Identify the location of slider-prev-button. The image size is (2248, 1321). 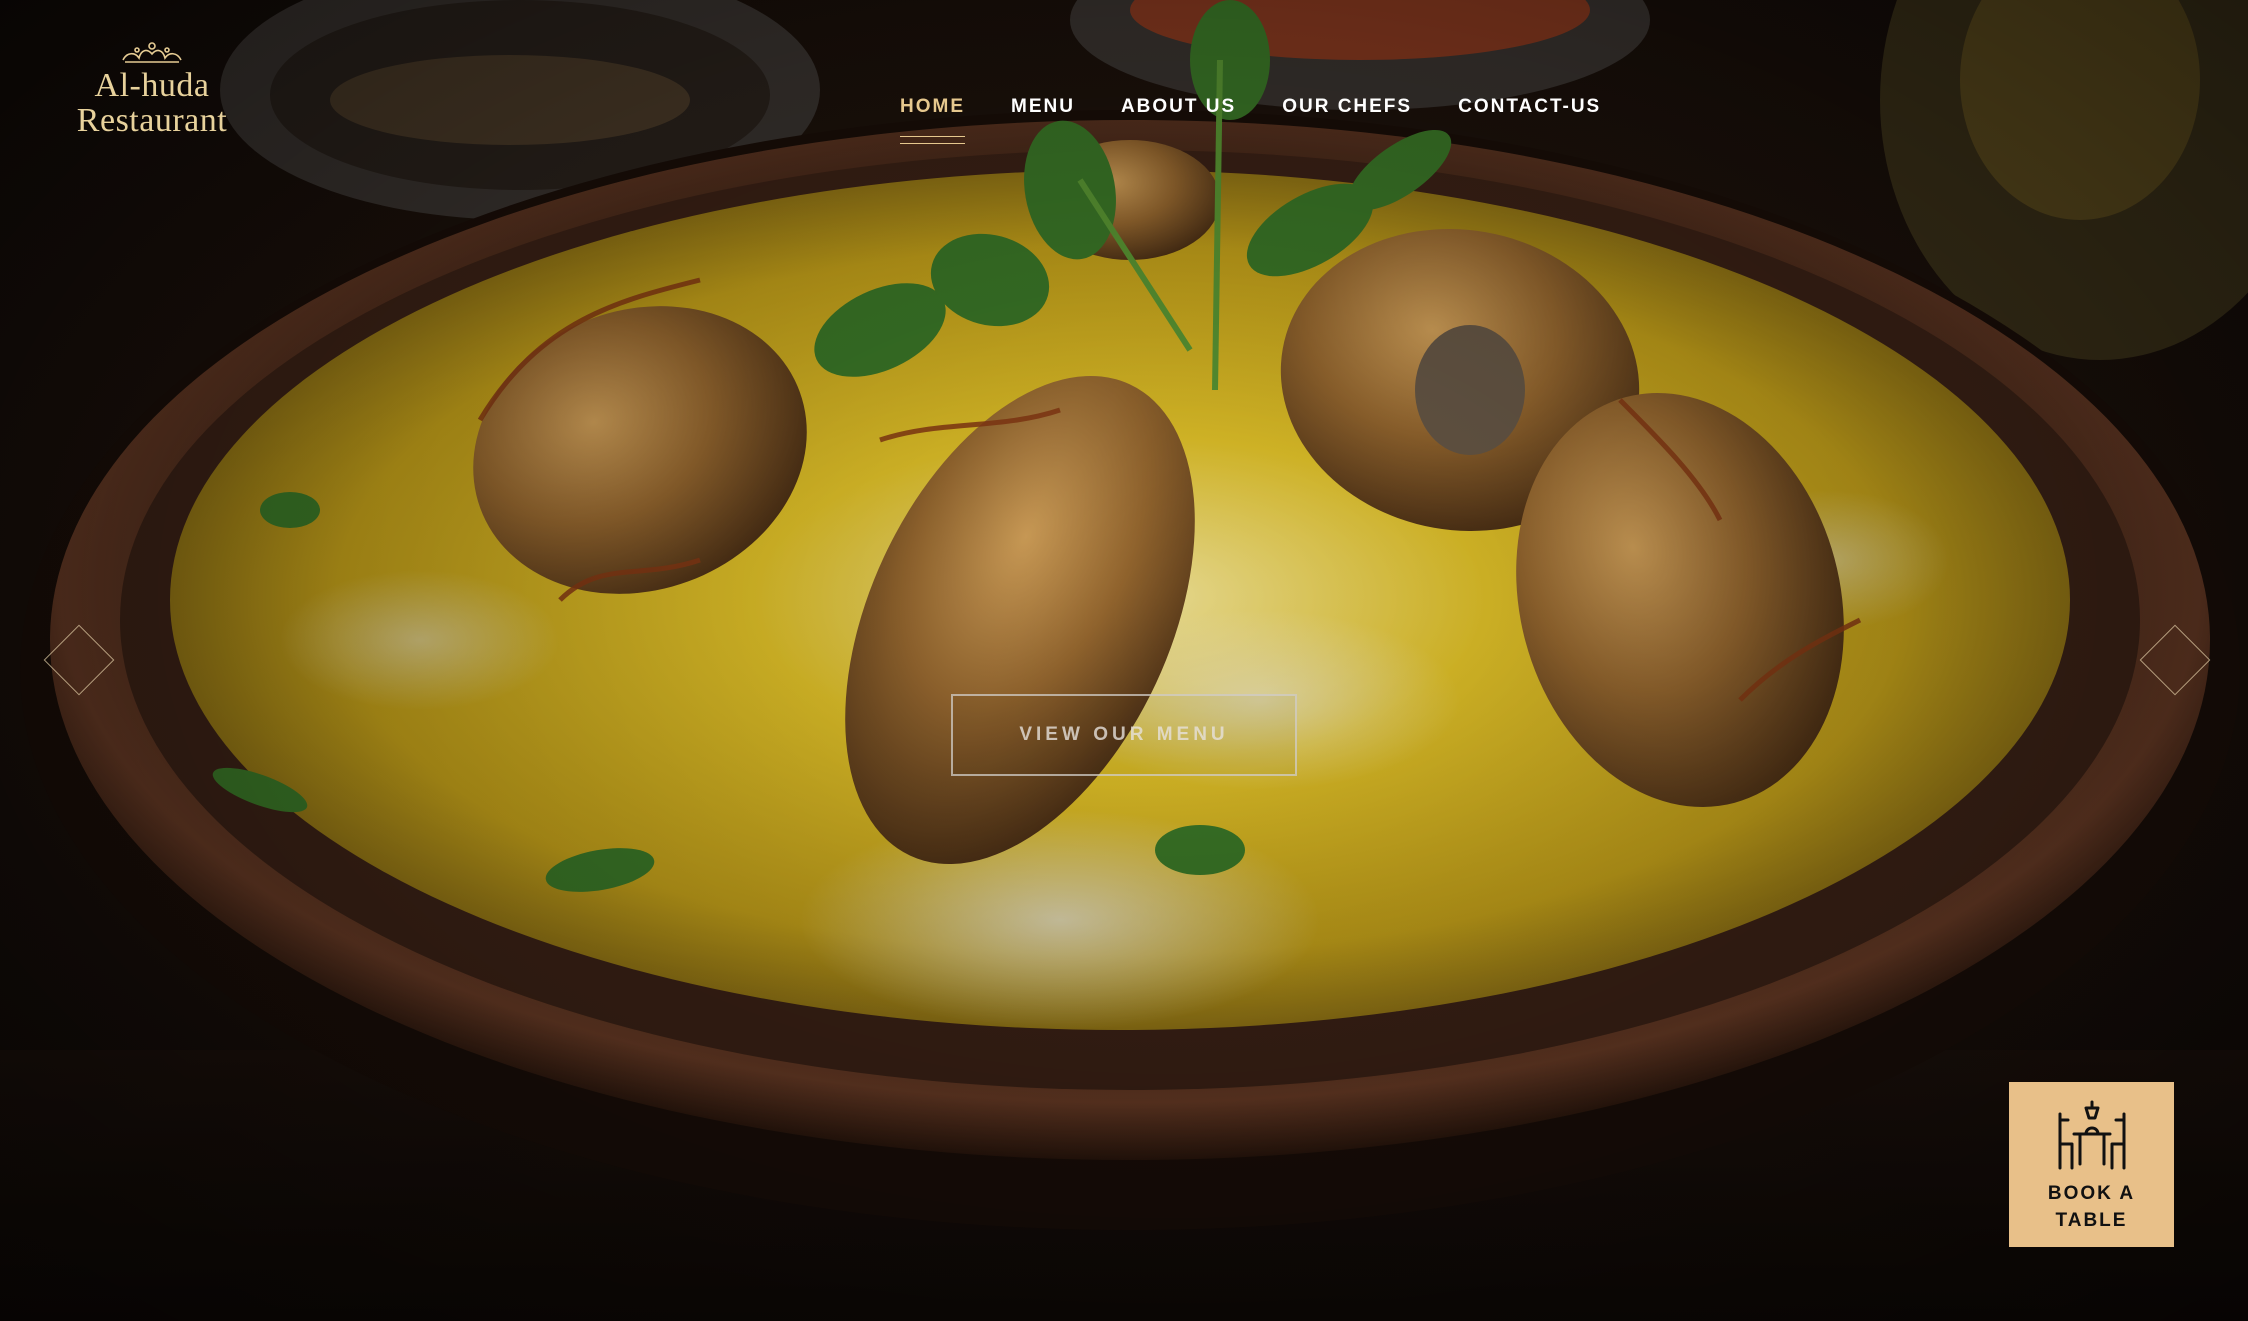
(79, 660).